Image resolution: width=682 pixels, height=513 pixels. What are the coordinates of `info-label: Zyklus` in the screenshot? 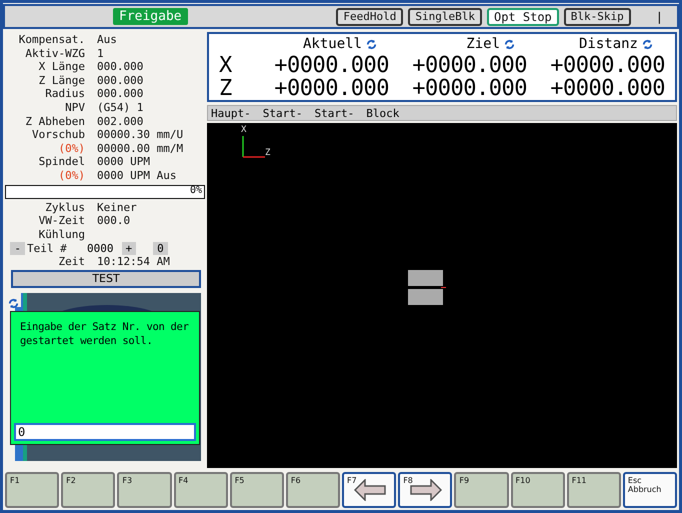 It's located at (65, 207).